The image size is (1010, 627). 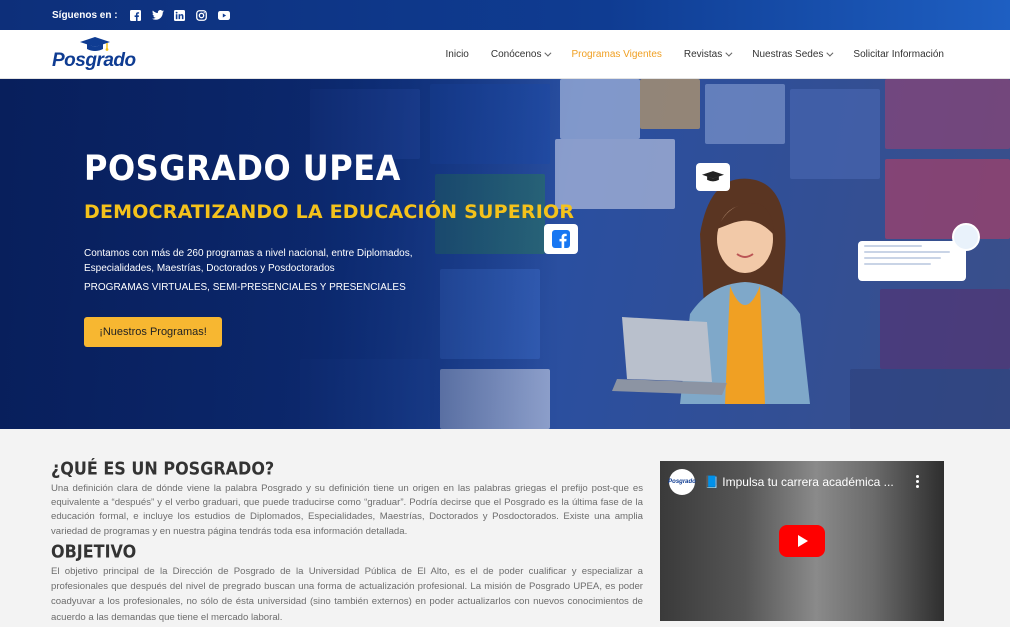 I want to click on follow-label: Síguenos en :, so click(x=85, y=15).